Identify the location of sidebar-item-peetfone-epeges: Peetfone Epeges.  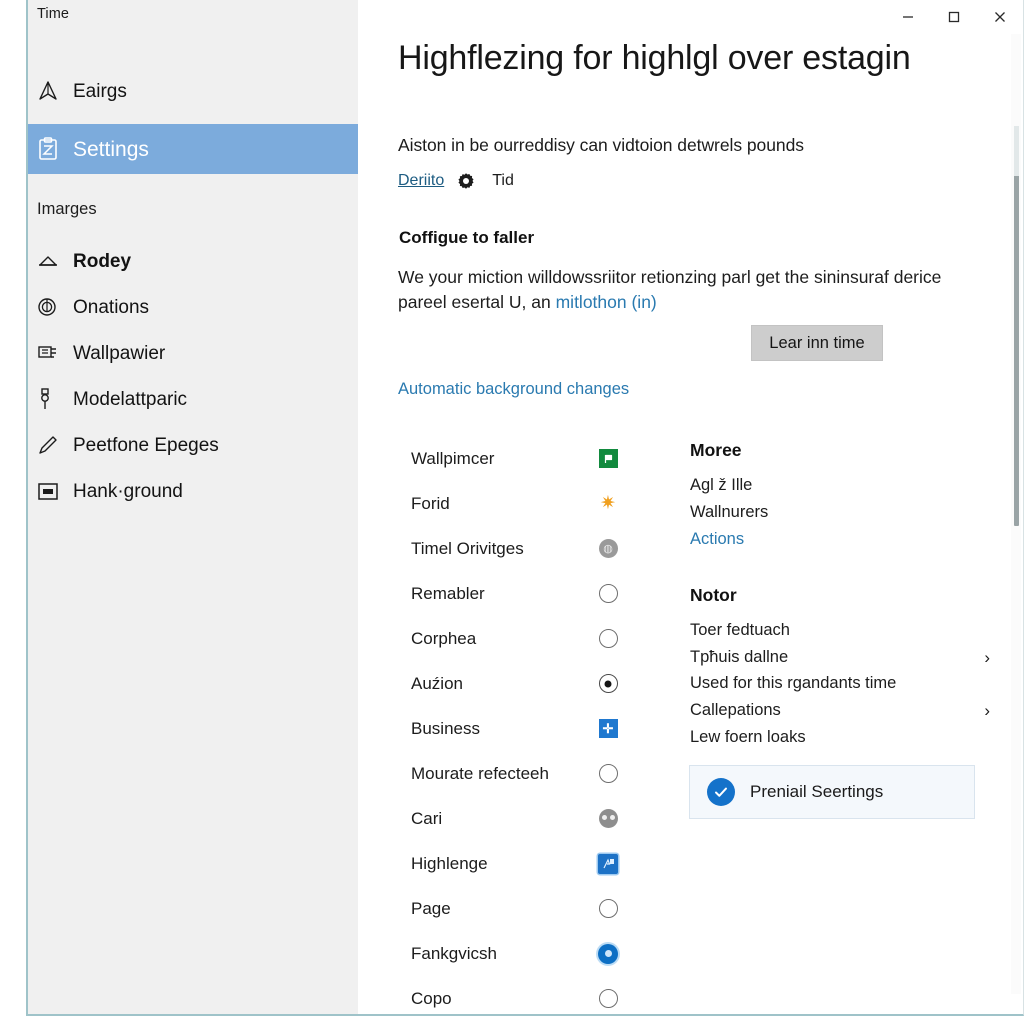
(193, 445).